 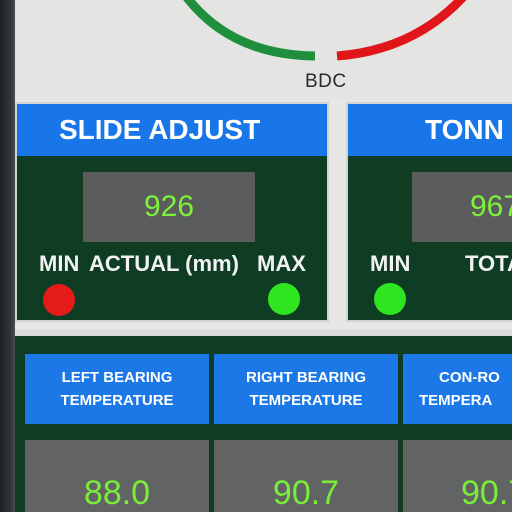 I want to click on slide-adjust-min-indicator, so click(x=59, y=300).